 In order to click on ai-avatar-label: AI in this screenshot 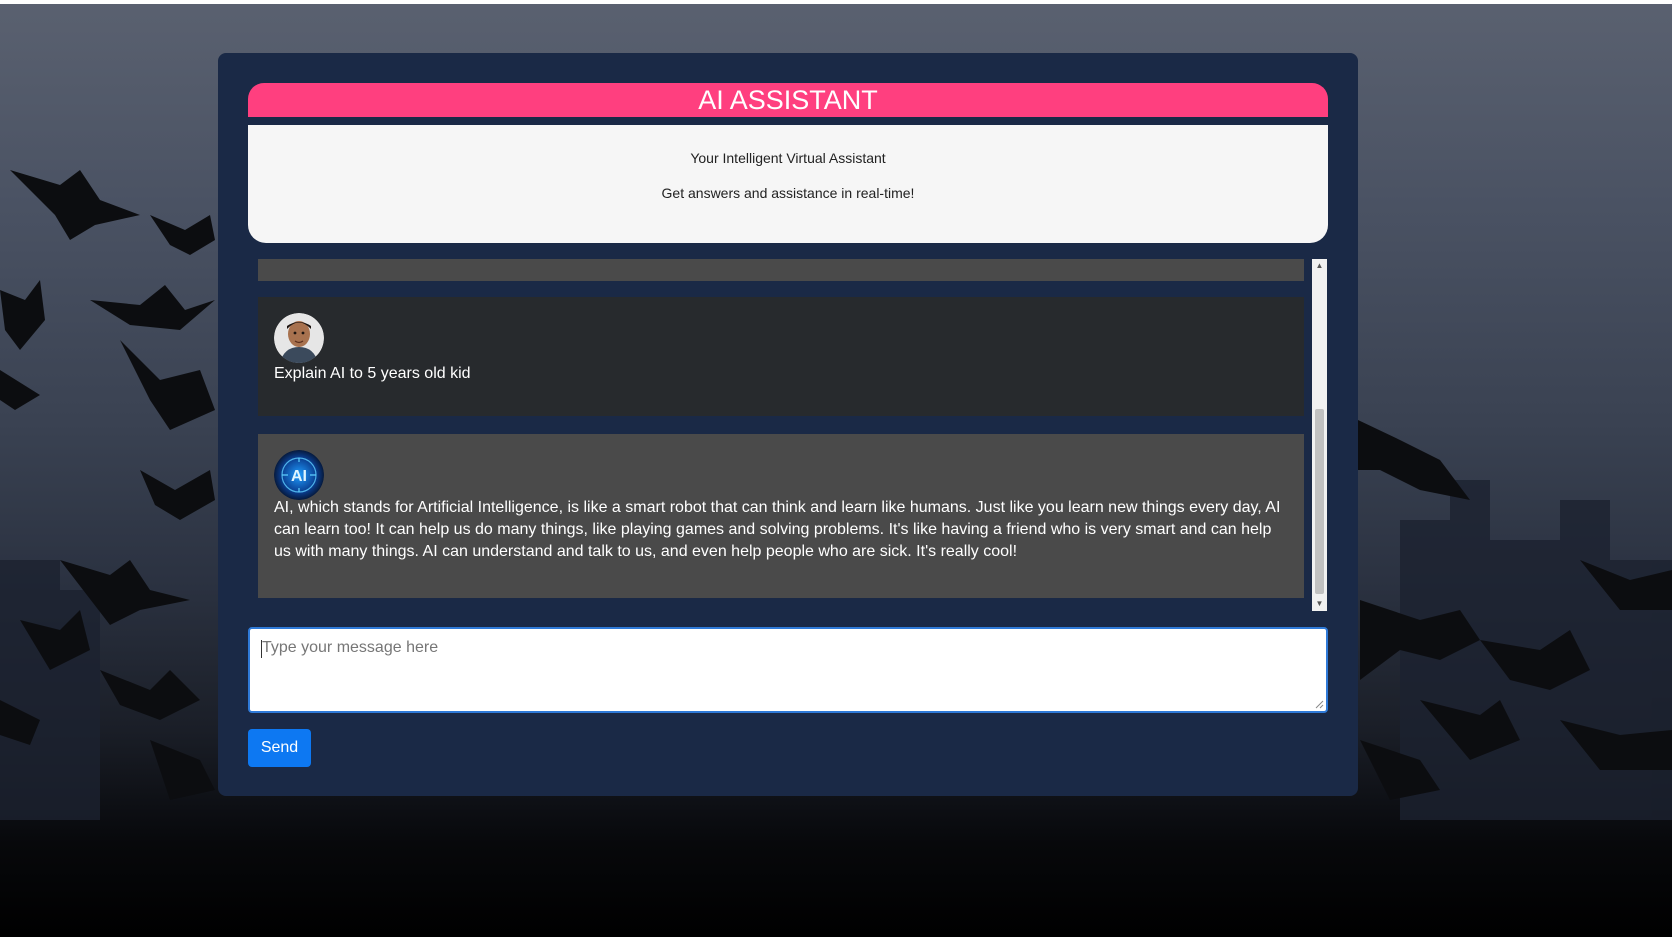, I will do `click(299, 476)`.